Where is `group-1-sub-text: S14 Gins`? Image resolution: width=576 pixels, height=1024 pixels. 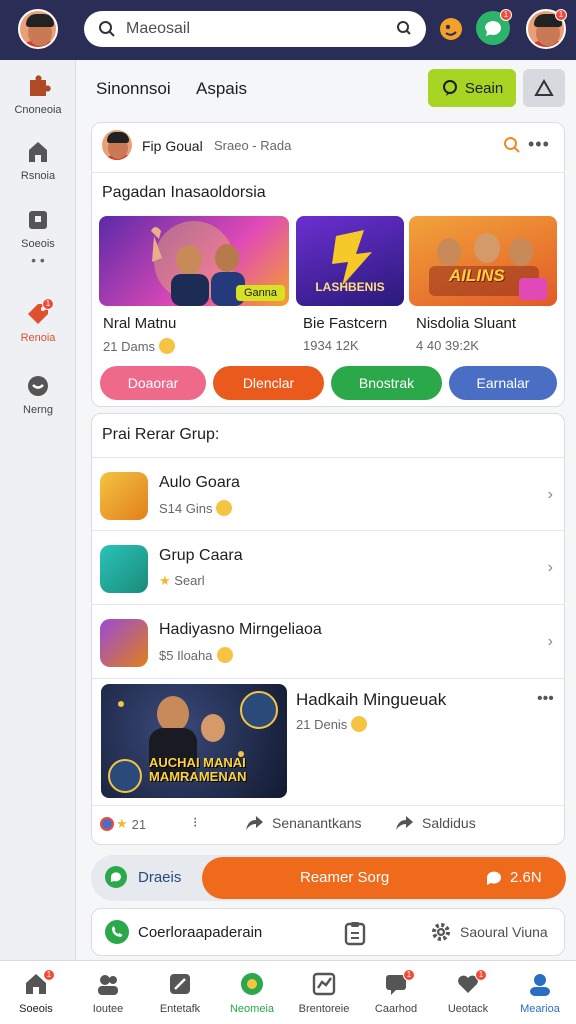 group-1-sub-text: S14 Gins is located at coordinates (186, 508).